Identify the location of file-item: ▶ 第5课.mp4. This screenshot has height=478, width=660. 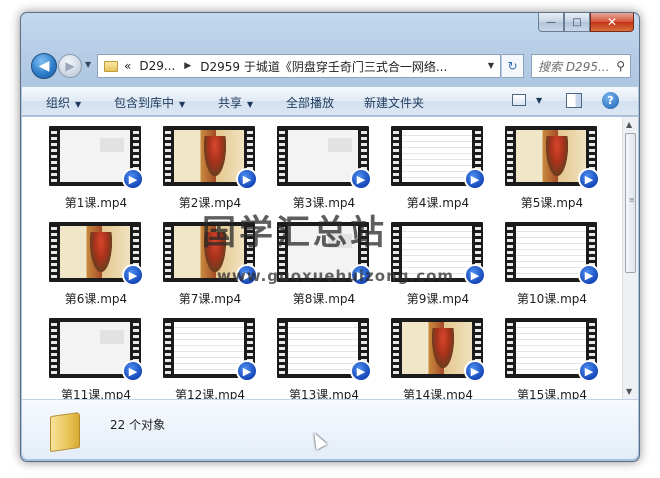
(552, 170).